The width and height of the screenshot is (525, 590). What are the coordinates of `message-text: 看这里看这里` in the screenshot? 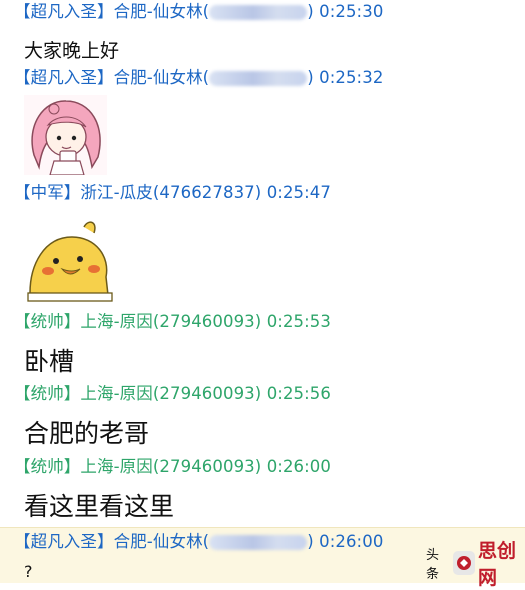 It's located at (99, 506).